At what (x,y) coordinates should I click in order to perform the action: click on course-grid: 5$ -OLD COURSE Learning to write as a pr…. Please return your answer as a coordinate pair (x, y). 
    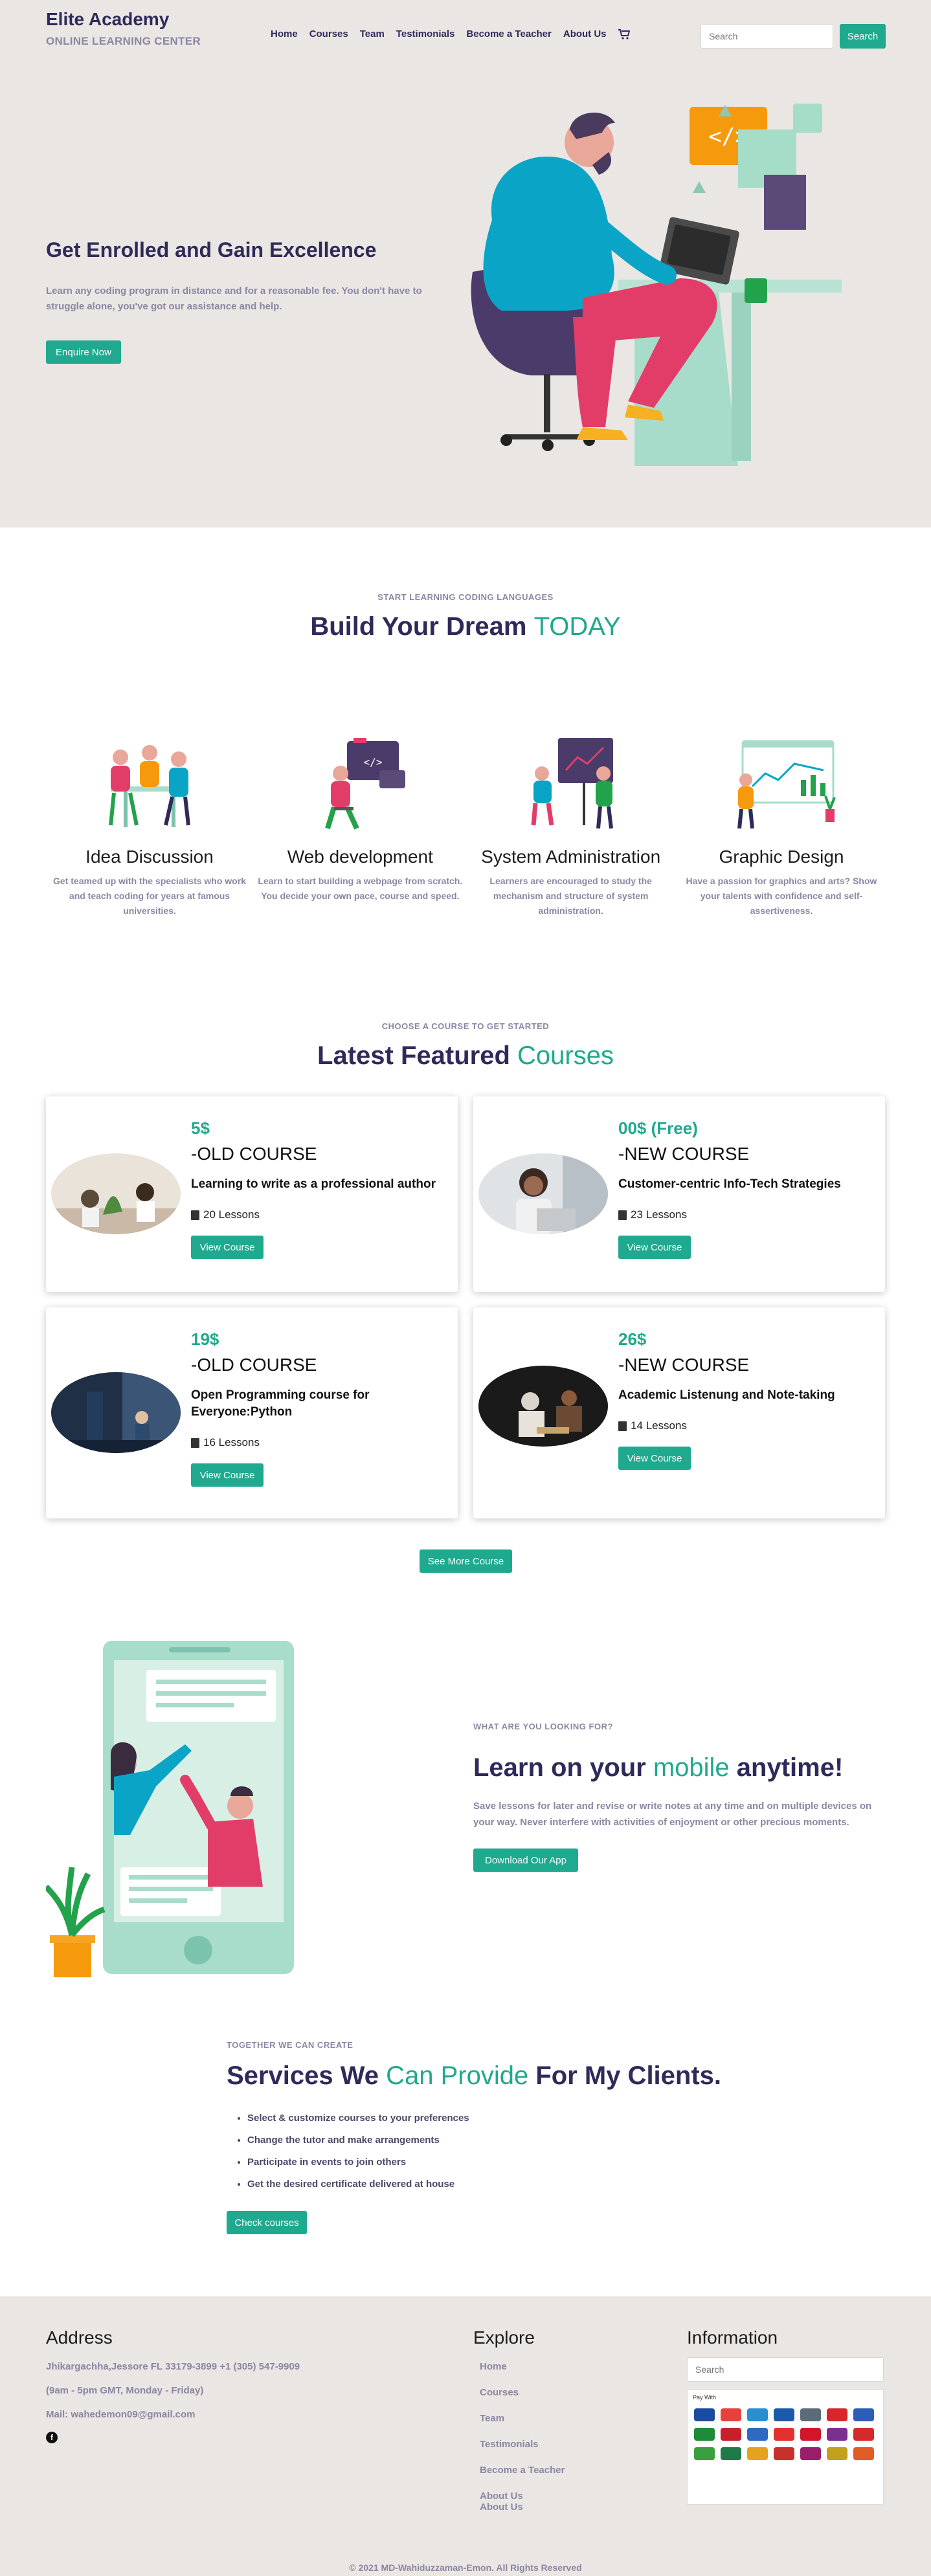
    Looking at the image, I should click on (466, 1307).